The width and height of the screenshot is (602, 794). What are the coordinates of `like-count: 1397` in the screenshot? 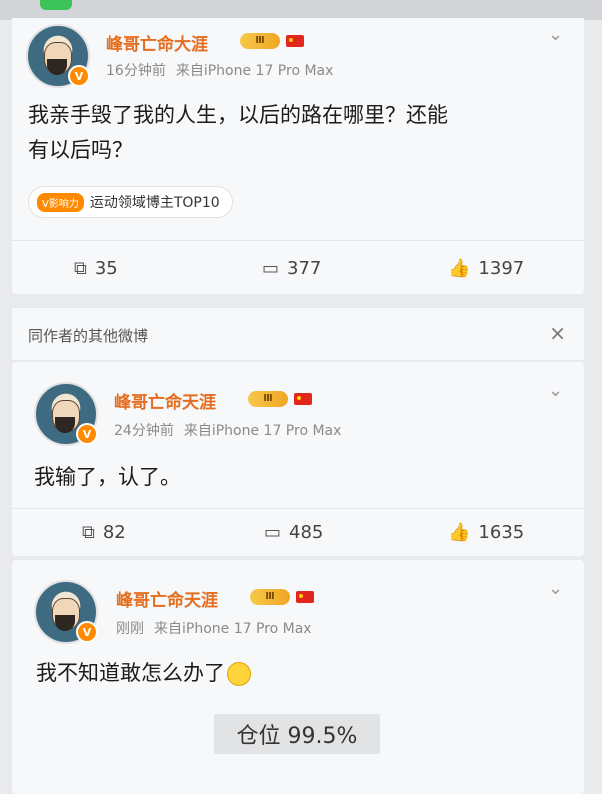 It's located at (501, 268).